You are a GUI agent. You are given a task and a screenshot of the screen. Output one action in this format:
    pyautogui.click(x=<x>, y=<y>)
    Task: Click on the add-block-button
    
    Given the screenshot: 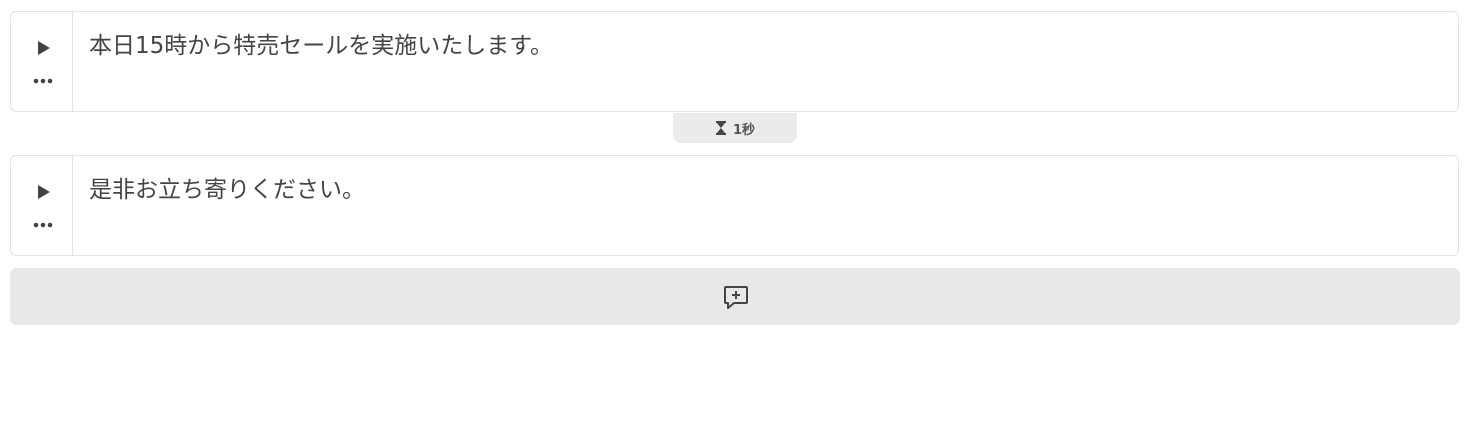 What is the action you would take?
    pyautogui.click(x=735, y=296)
    